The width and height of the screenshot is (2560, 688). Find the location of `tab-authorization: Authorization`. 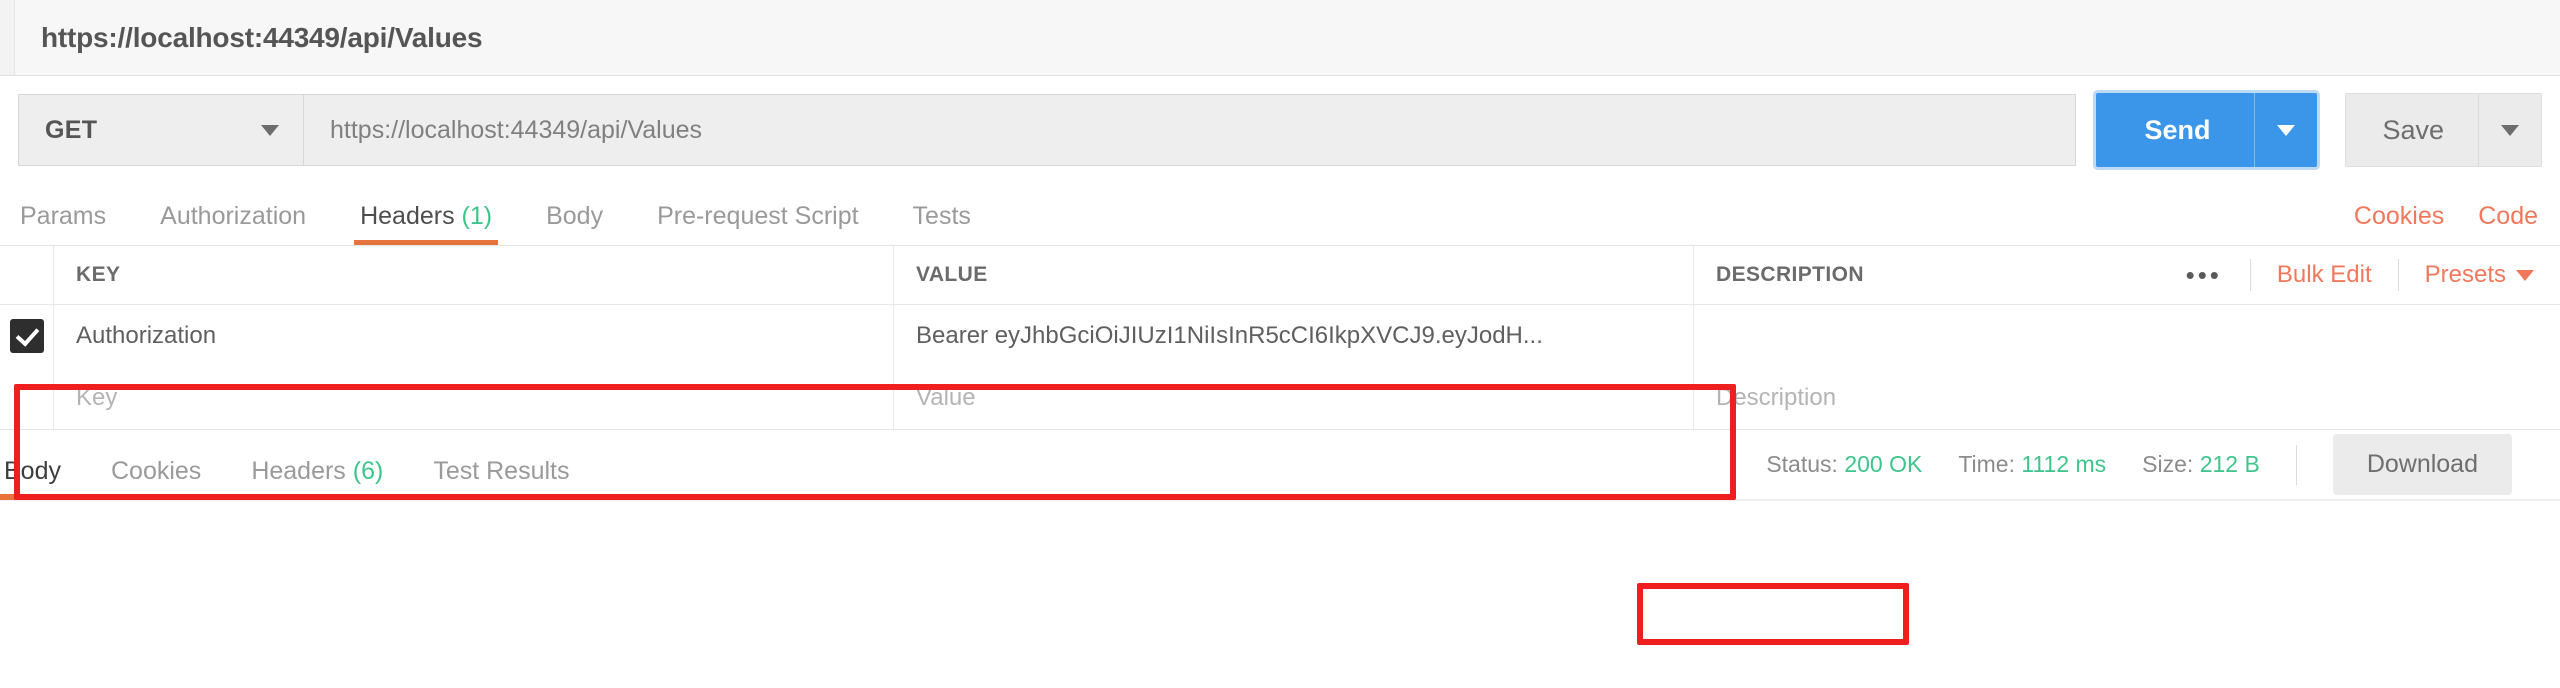

tab-authorization: Authorization is located at coordinates (233, 223).